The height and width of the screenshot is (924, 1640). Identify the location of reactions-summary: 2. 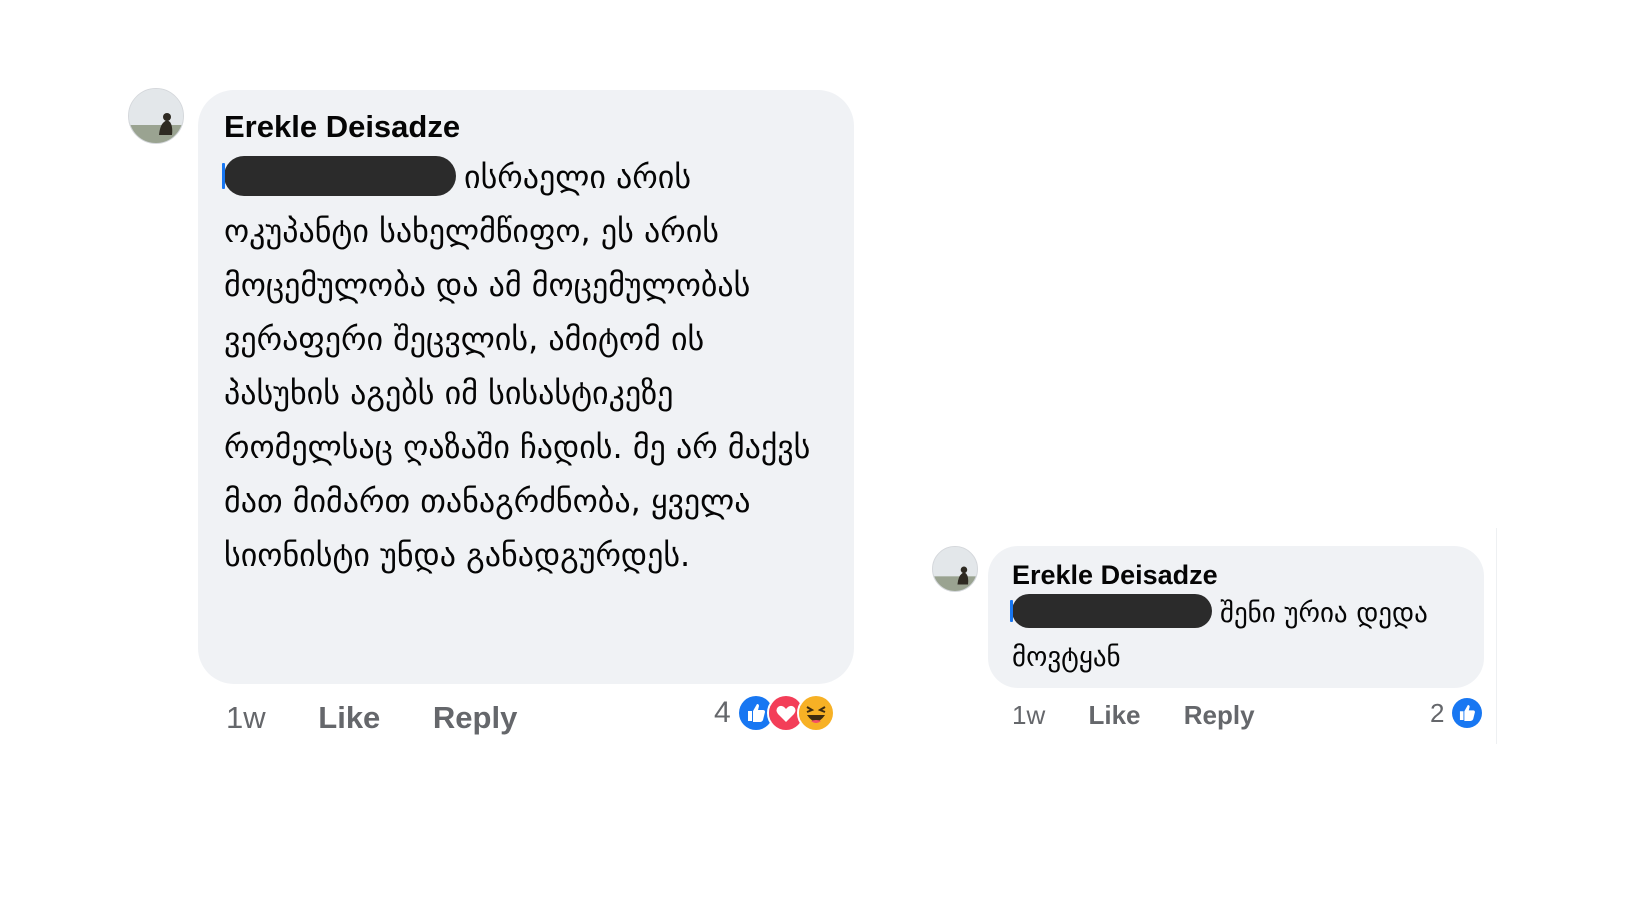
(1457, 713).